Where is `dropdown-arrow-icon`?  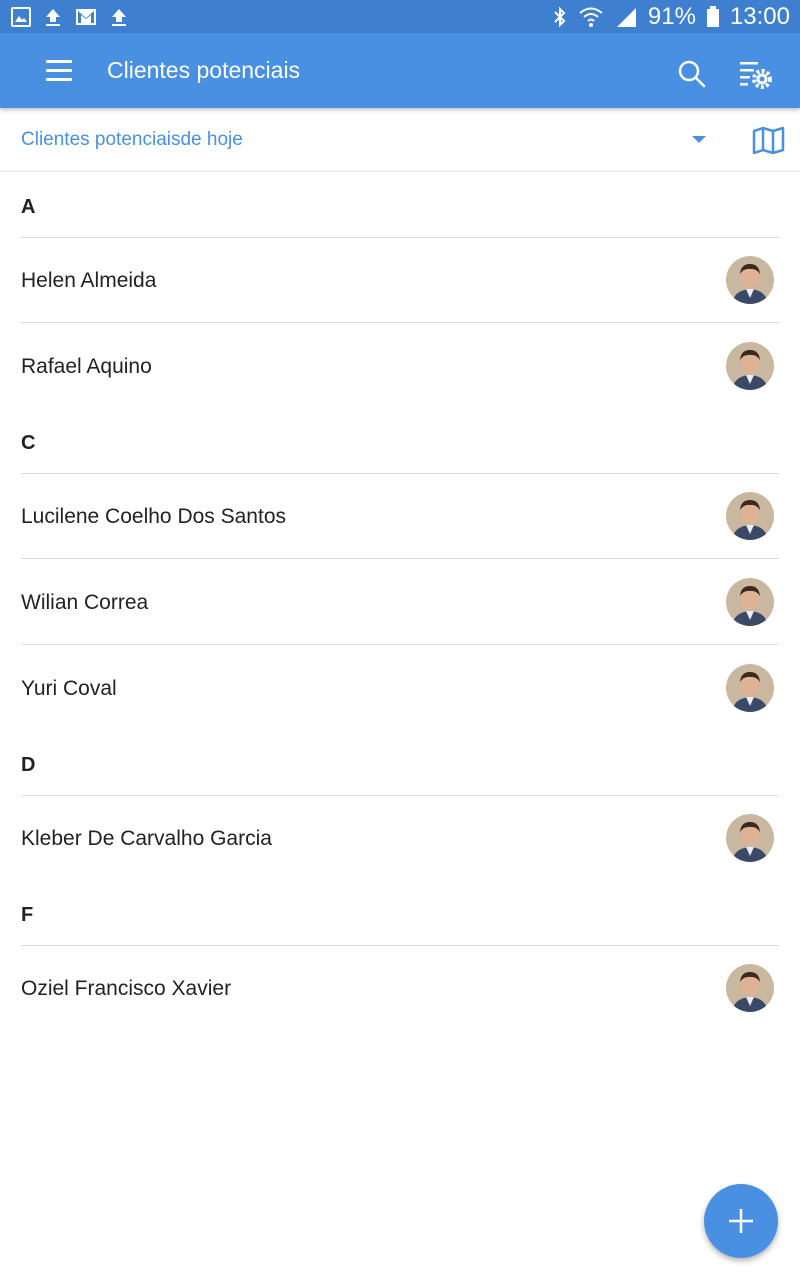 dropdown-arrow-icon is located at coordinates (699, 139).